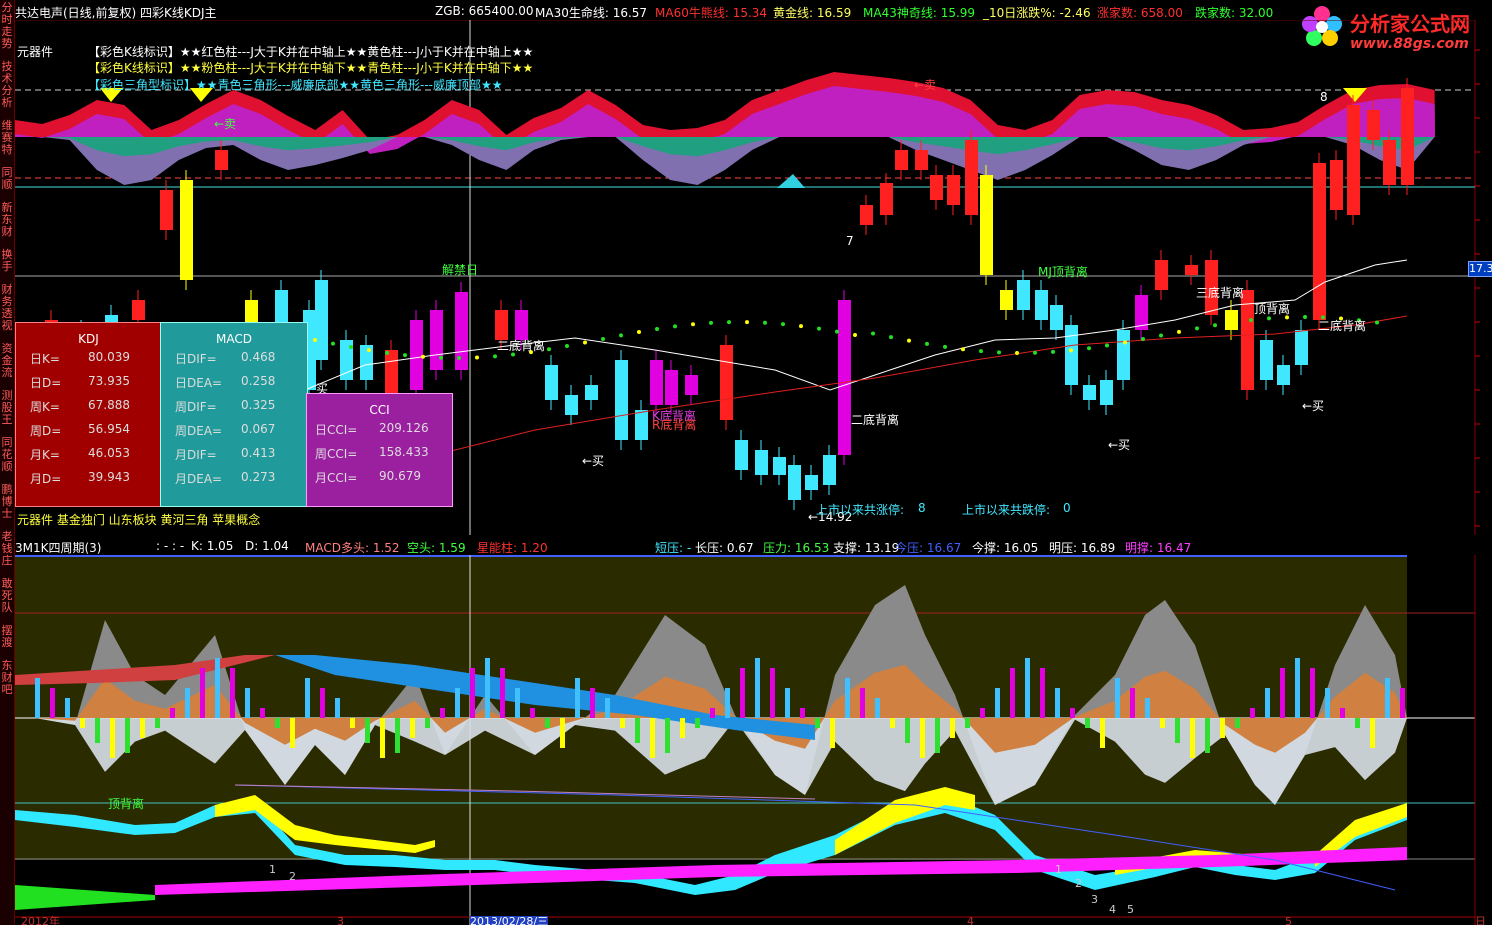 The height and width of the screenshot is (925, 1492). What do you see at coordinates (7, 361) in the screenshot?
I see `sidebar-tab-7: 资金流` at bounding box center [7, 361].